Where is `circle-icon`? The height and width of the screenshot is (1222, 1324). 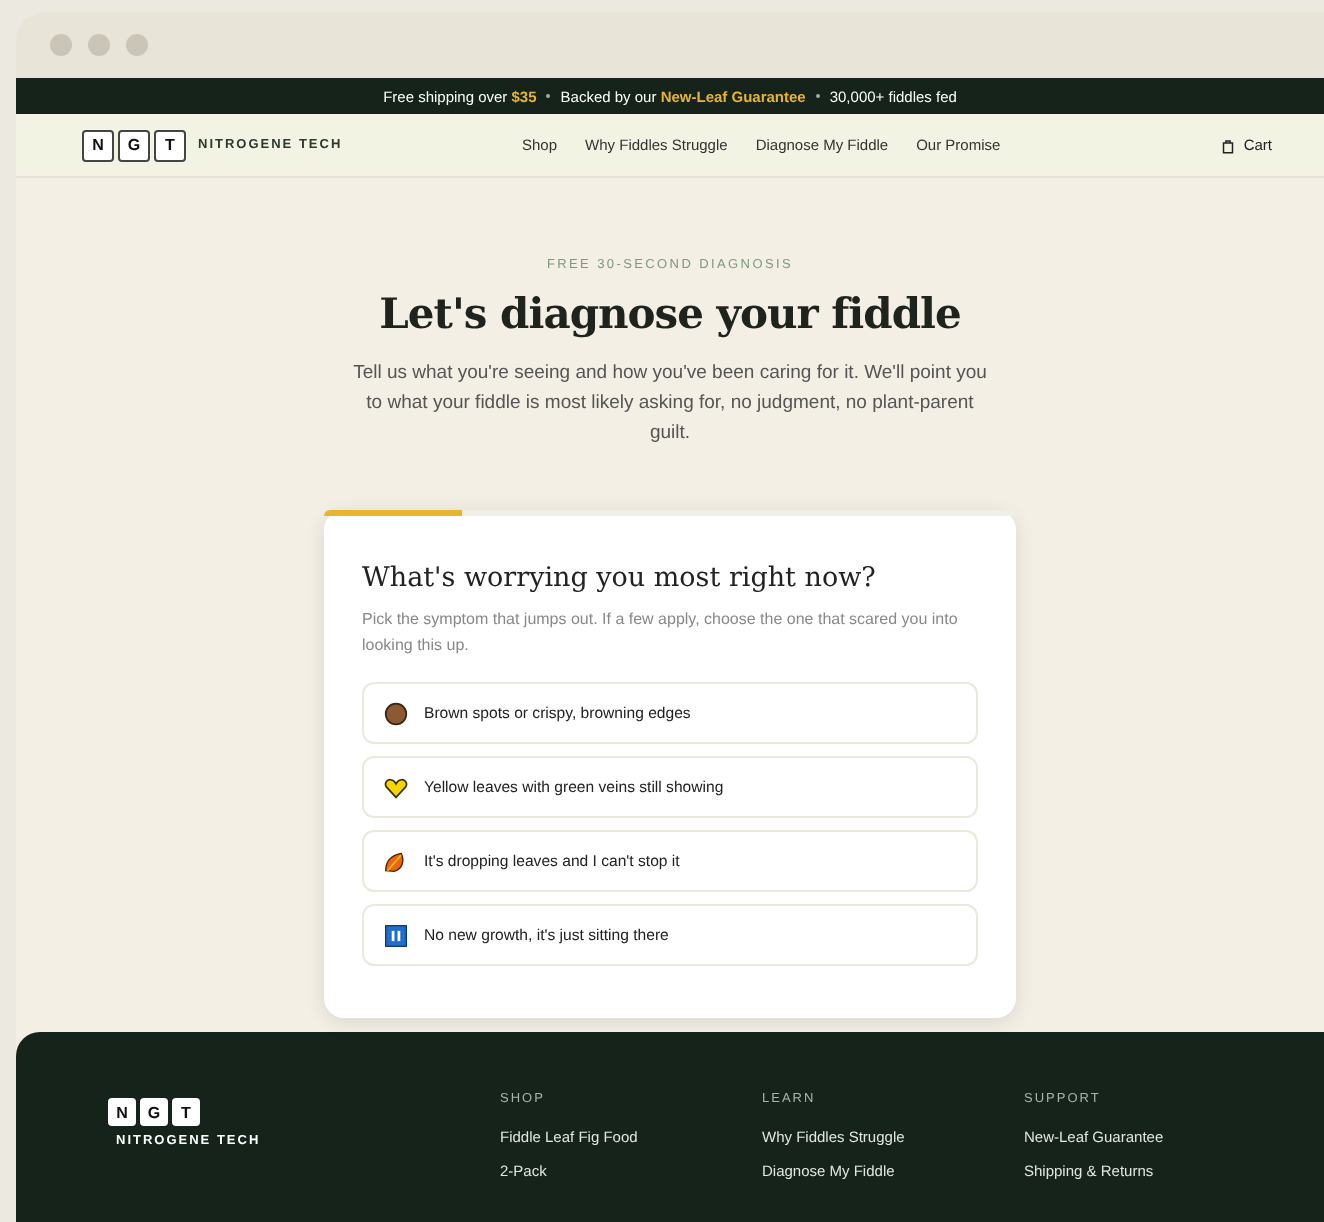 circle-icon is located at coordinates (396, 713).